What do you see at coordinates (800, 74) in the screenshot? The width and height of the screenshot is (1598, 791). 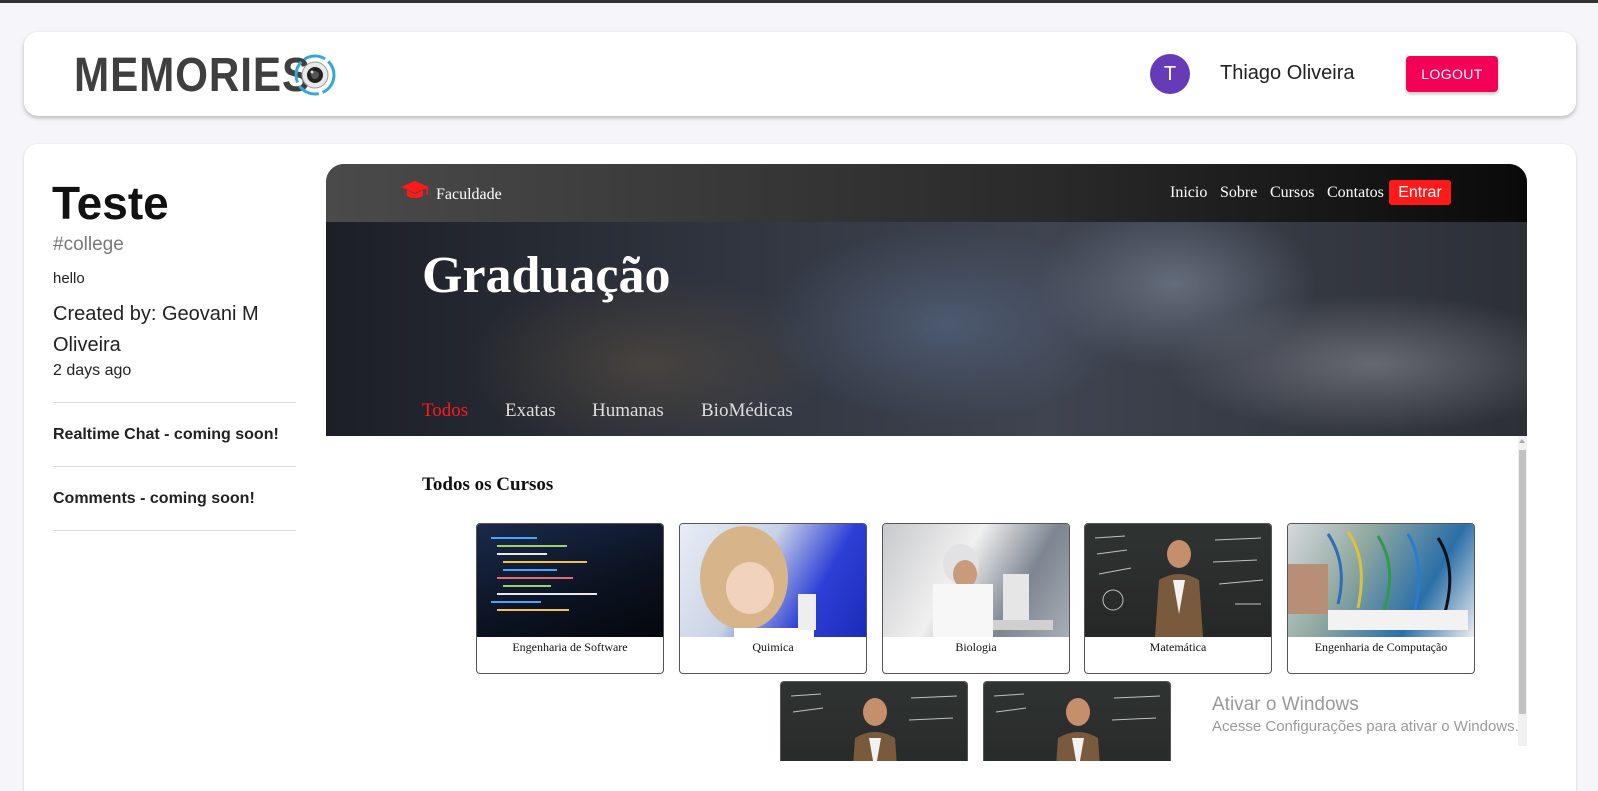 I see `app-bar: MEMORIES T Thiago Oliveira LOGOUT` at bounding box center [800, 74].